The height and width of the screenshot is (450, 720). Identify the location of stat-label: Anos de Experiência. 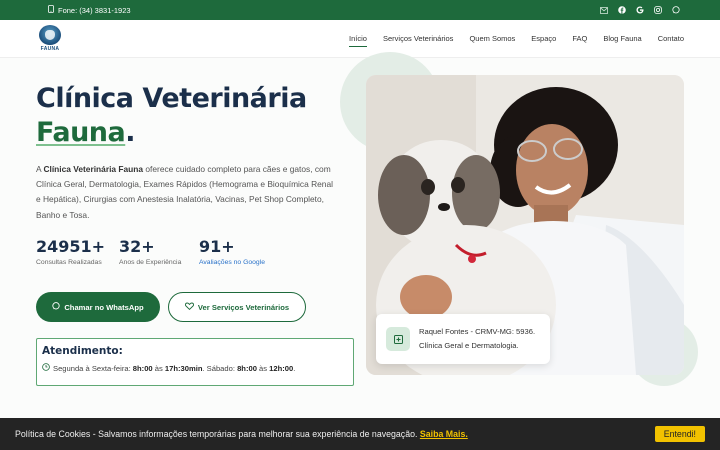
(150, 262).